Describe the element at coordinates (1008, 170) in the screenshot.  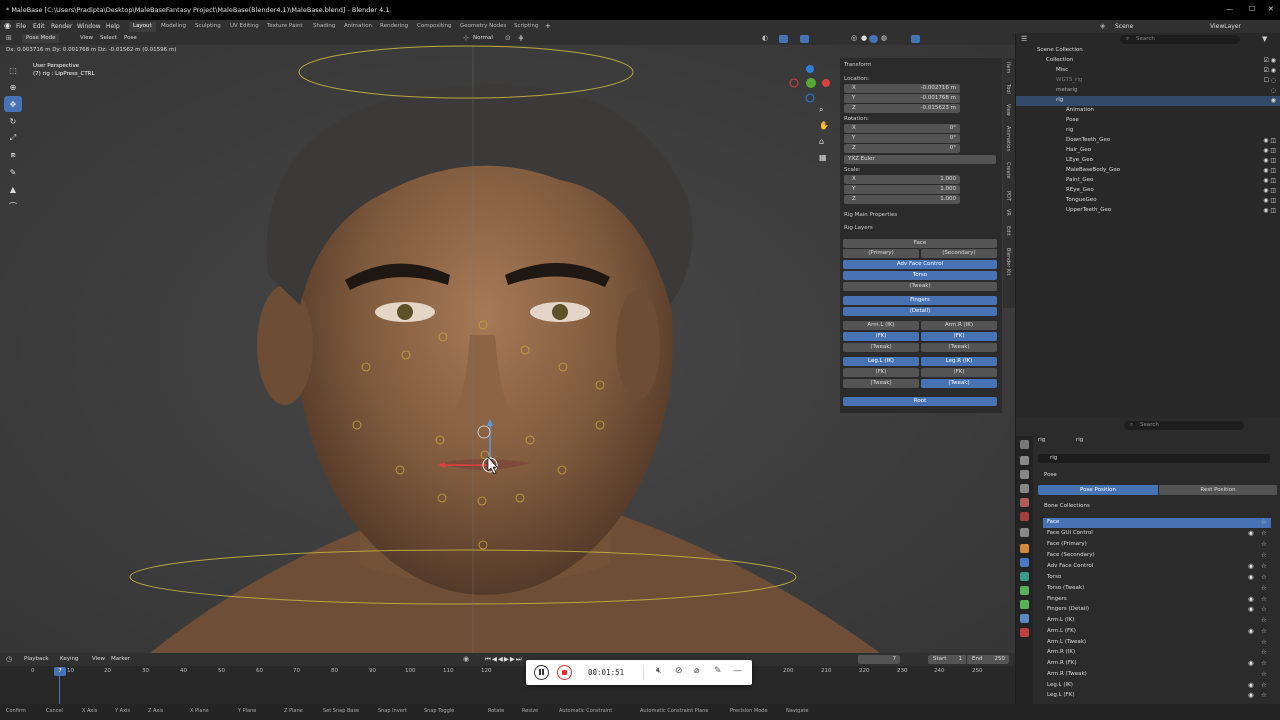
I see `tab-create: Create` at that location.